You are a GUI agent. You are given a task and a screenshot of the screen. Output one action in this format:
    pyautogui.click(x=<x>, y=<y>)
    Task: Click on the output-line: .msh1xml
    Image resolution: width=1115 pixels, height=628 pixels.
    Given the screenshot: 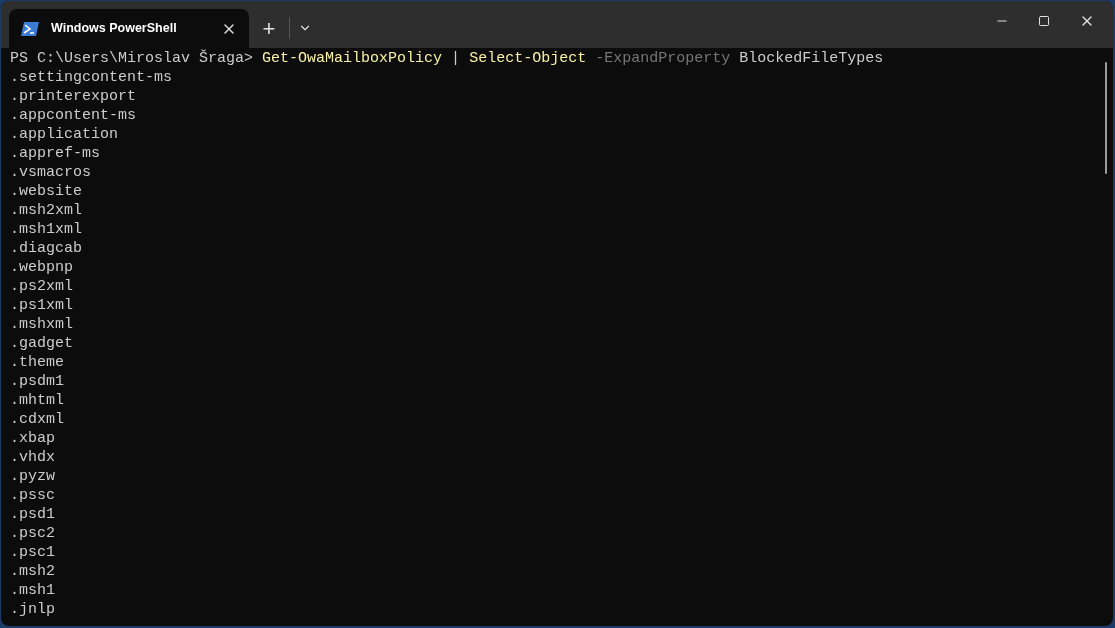 What is the action you would take?
    pyautogui.click(x=46, y=229)
    